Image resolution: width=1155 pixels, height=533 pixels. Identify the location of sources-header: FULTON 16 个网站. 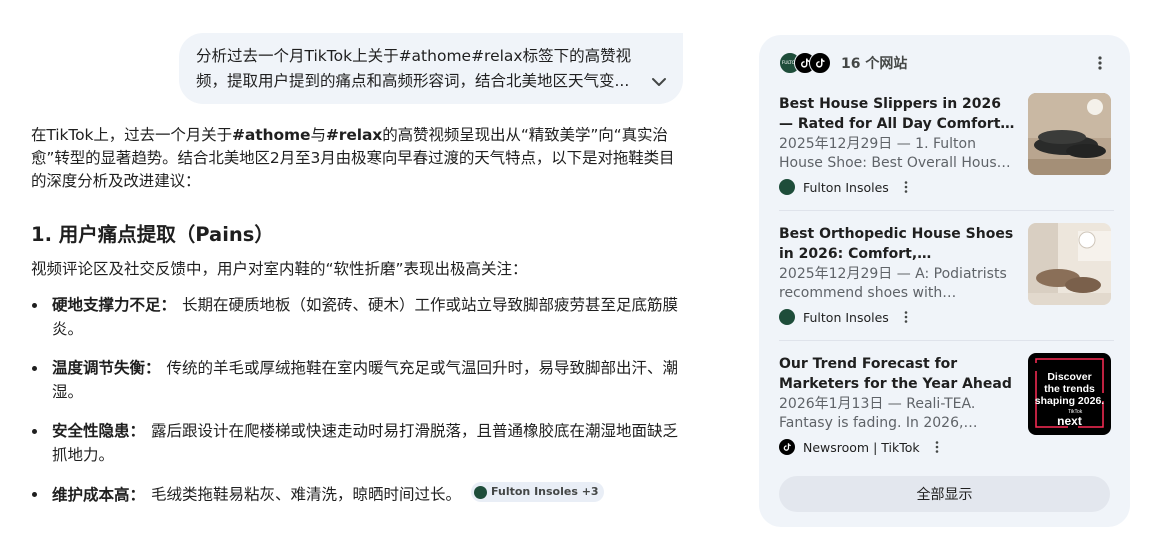
(843, 63).